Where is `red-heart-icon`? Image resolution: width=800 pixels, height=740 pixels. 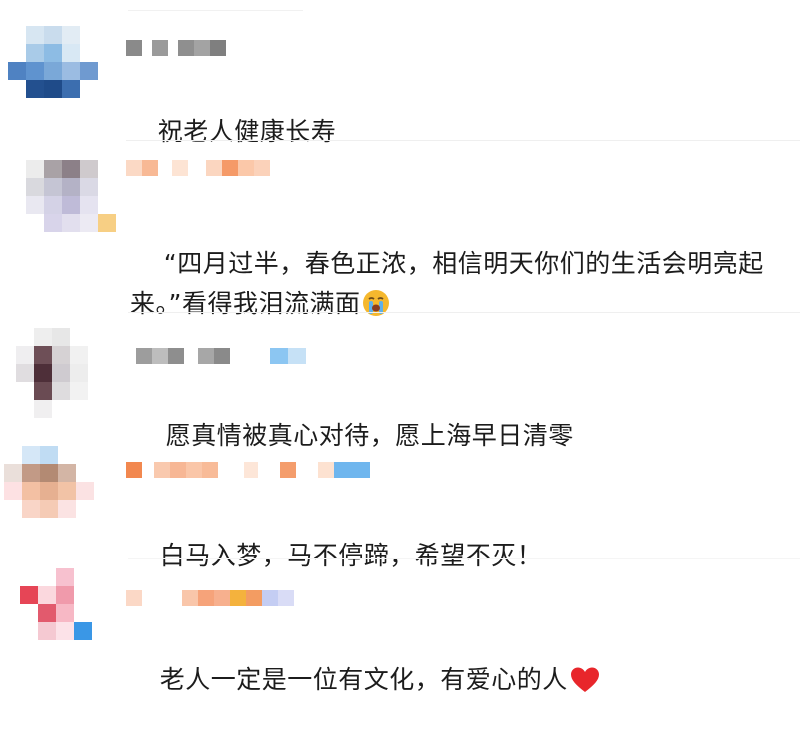
red-heart-icon is located at coordinates (584, 679).